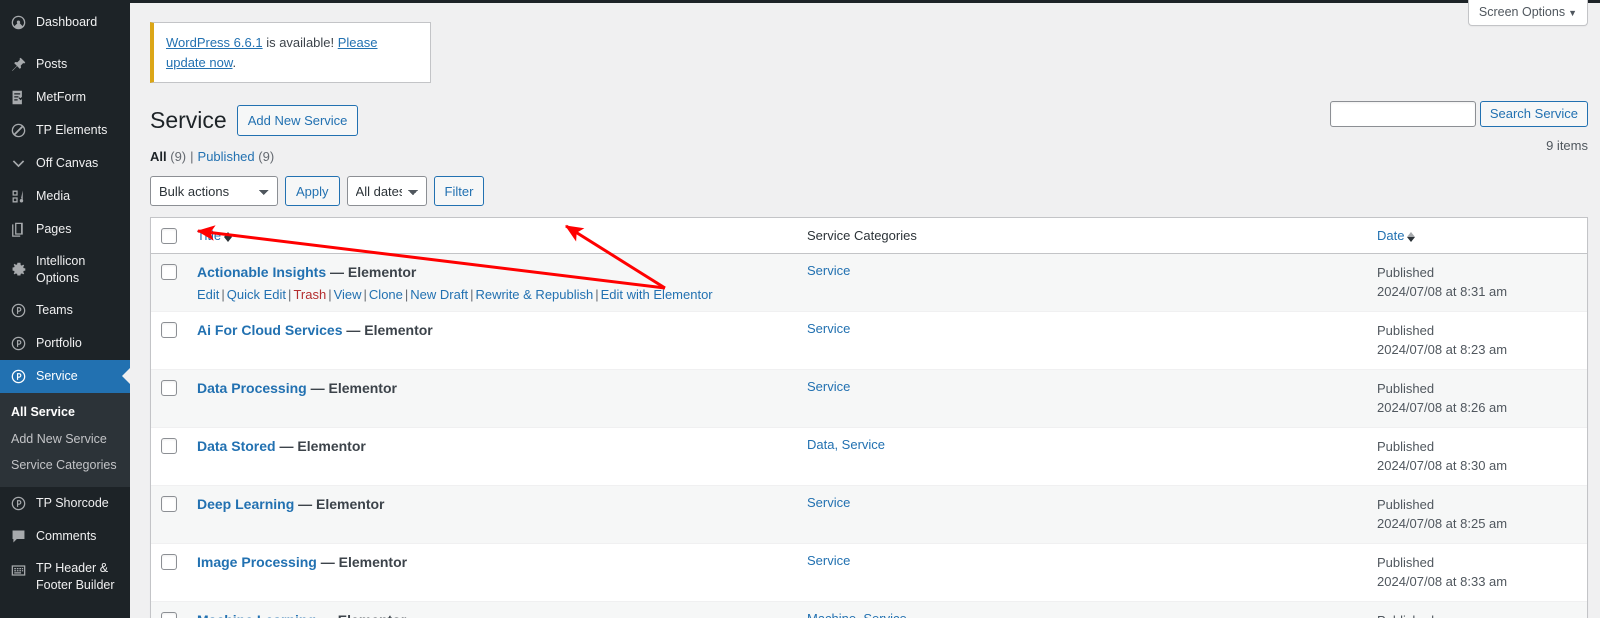  Describe the element at coordinates (439, 294) in the screenshot. I see `row-action-new-draft: New Draft` at that location.